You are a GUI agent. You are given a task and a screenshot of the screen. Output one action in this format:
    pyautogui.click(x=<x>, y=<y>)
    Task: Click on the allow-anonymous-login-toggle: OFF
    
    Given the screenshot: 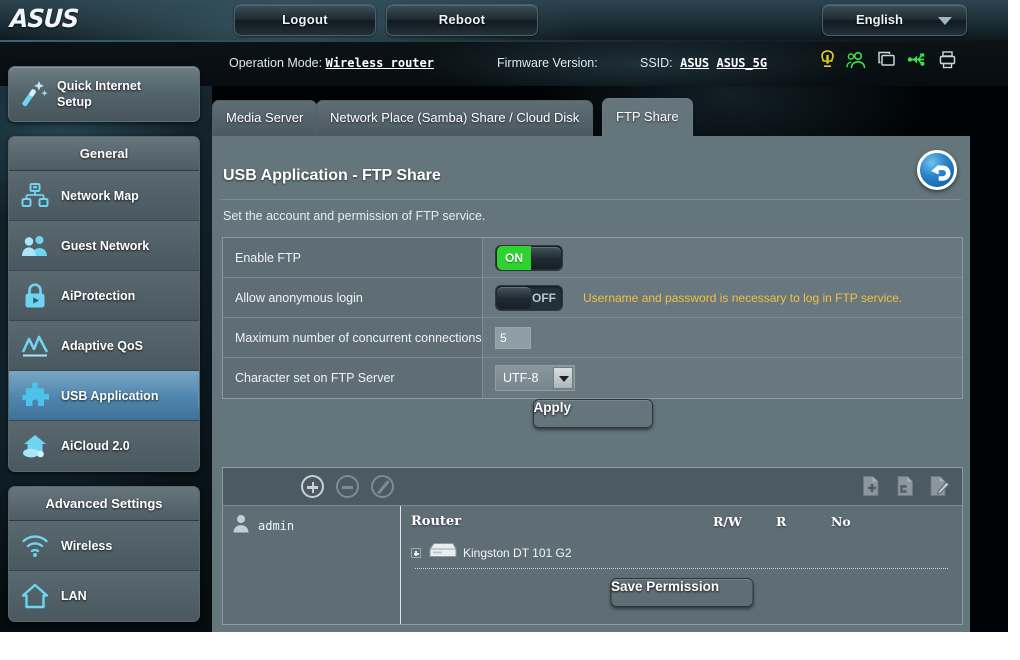 What is the action you would take?
    pyautogui.click(x=529, y=297)
    